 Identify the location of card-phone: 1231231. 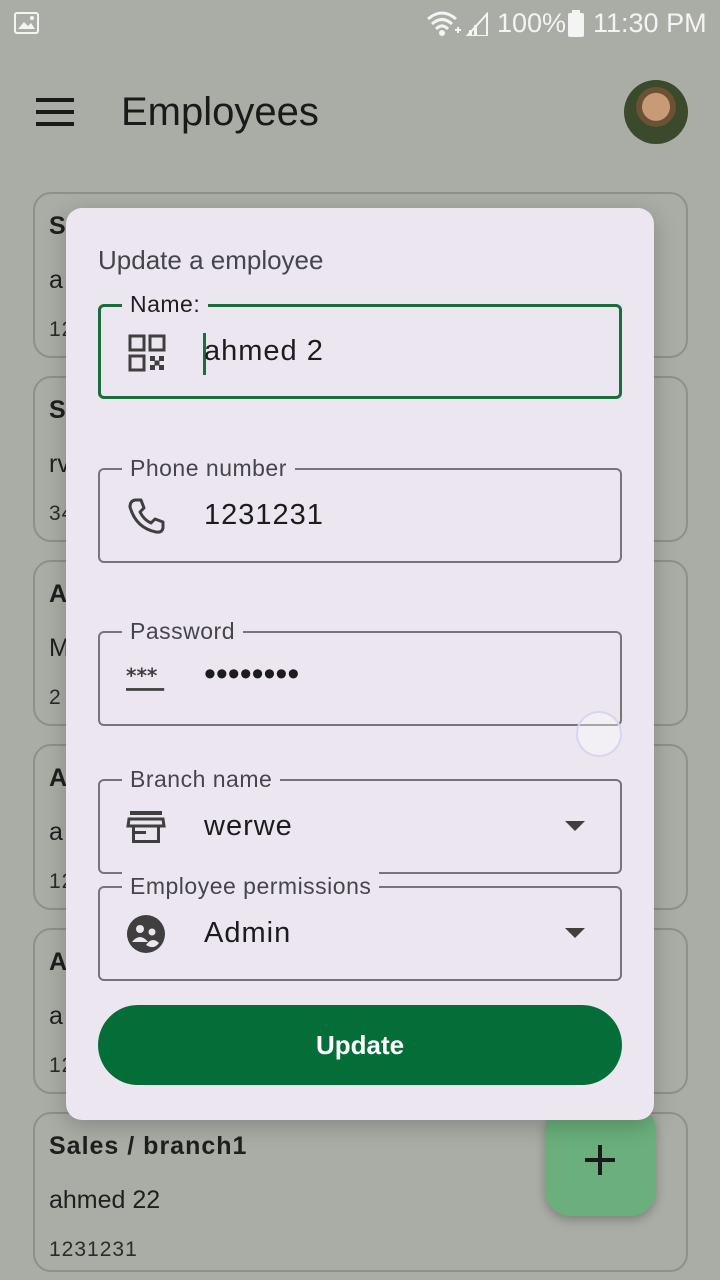
(93, 1249).